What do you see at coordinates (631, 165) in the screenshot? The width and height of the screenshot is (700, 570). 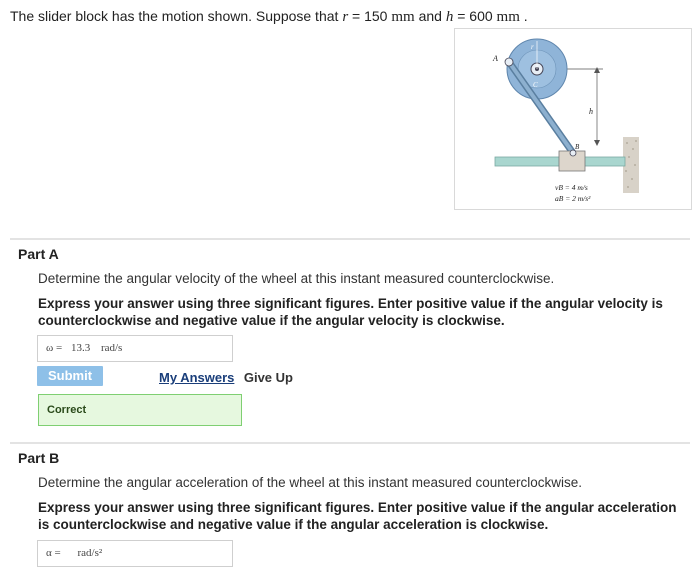 I see `wall` at bounding box center [631, 165].